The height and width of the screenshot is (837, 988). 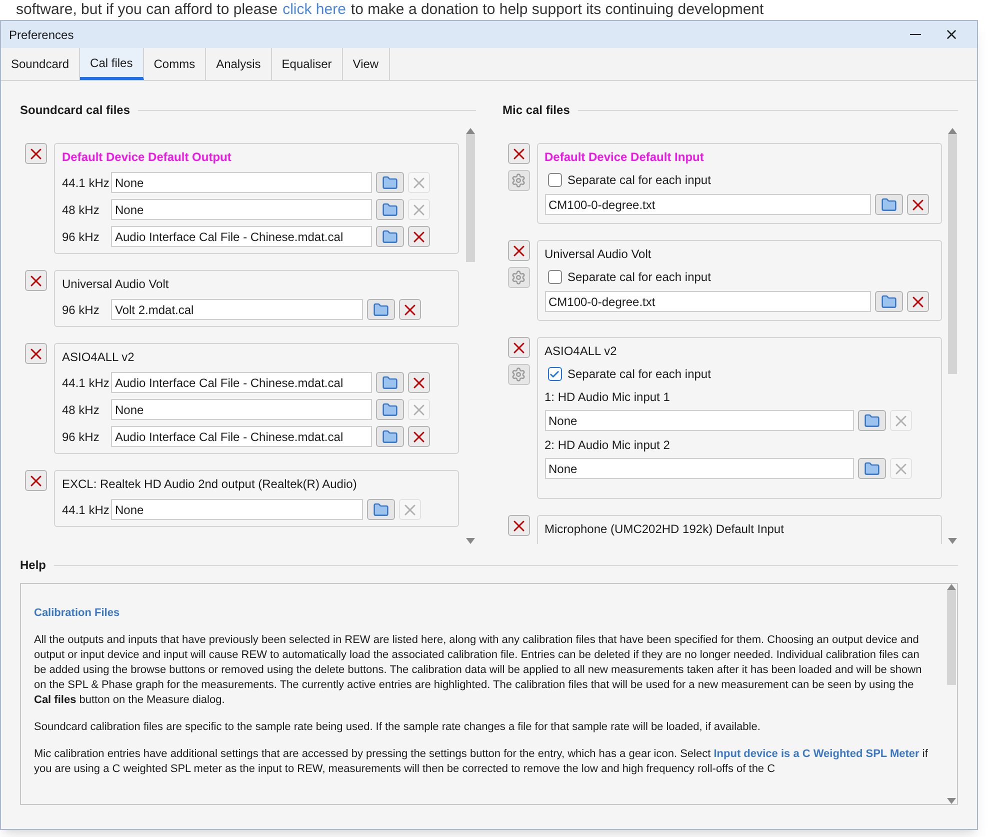 I want to click on help-title: Calibration Files, so click(x=77, y=613).